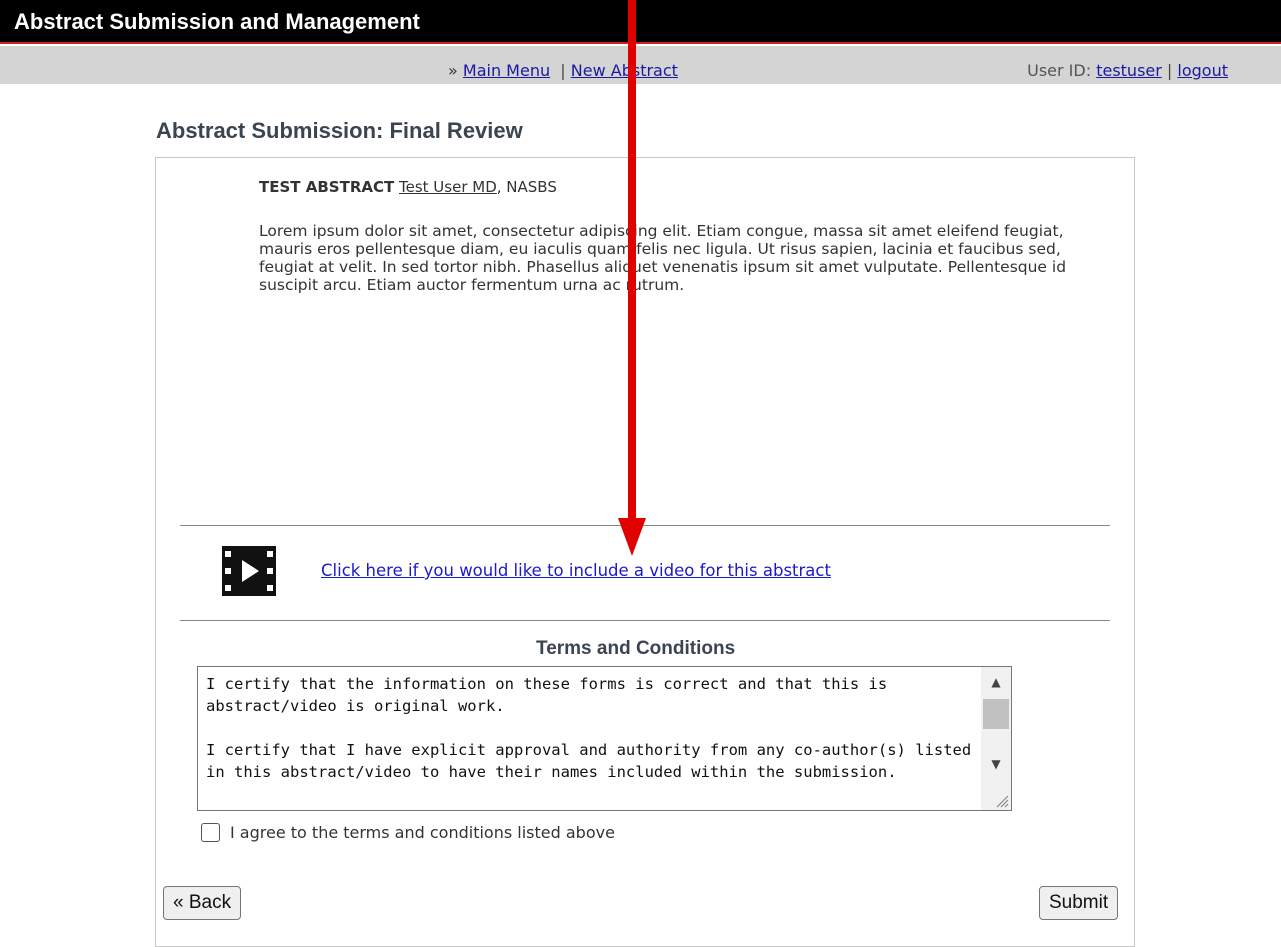 This screenshot has height=947, width=1281. Describe the element at coordinates (636, 648) in the screenshot. I see `terms-heading: Terms and Conditions` at that location.